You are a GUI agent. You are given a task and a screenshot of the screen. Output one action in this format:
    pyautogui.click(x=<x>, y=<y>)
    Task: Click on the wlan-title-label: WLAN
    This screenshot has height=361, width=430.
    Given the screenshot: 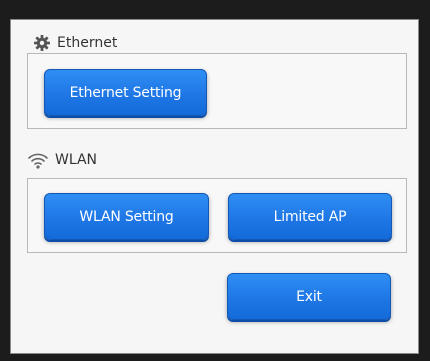 What is the action you would take?
    pyautogui.click(x=76, y=160)
    